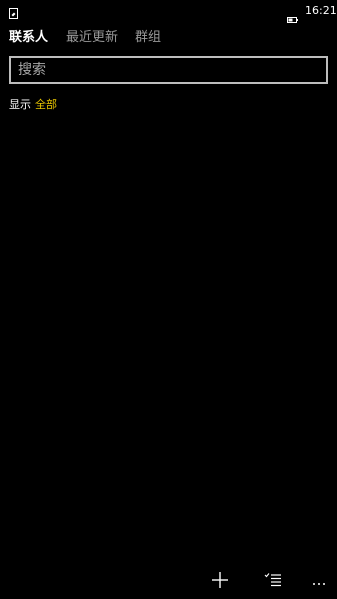 The image size is (337, 599). Describe the element at coordinates (148, 38) in the screenshot. I see `tab-groups: 群组` at that location.